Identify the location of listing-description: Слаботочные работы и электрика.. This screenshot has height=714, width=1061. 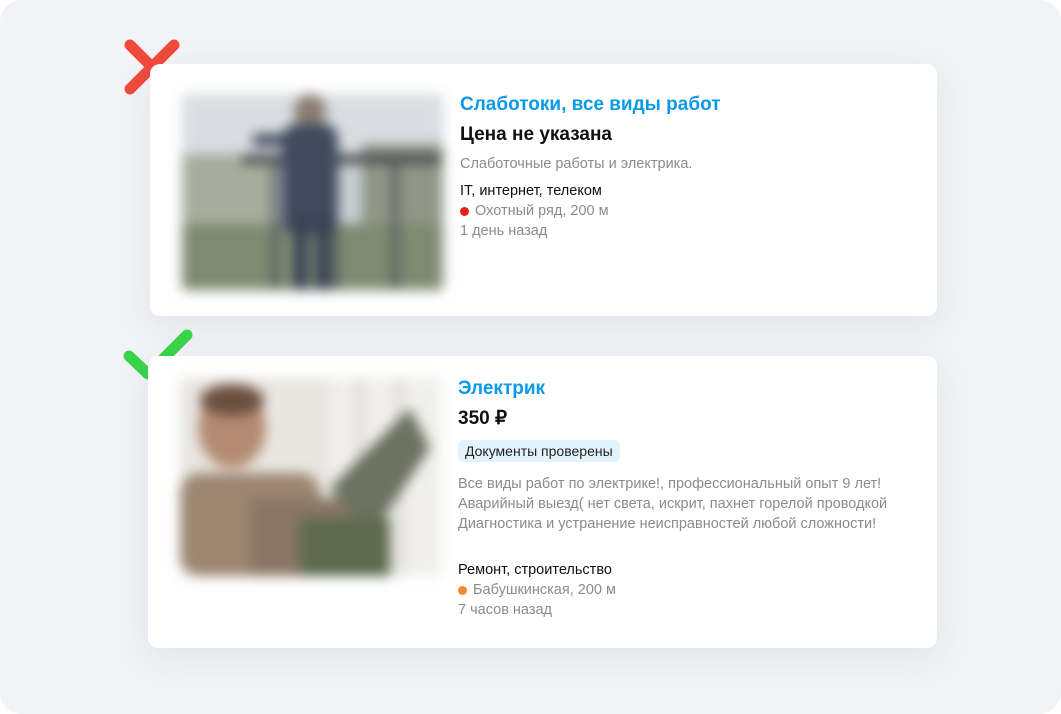
(576, 164).